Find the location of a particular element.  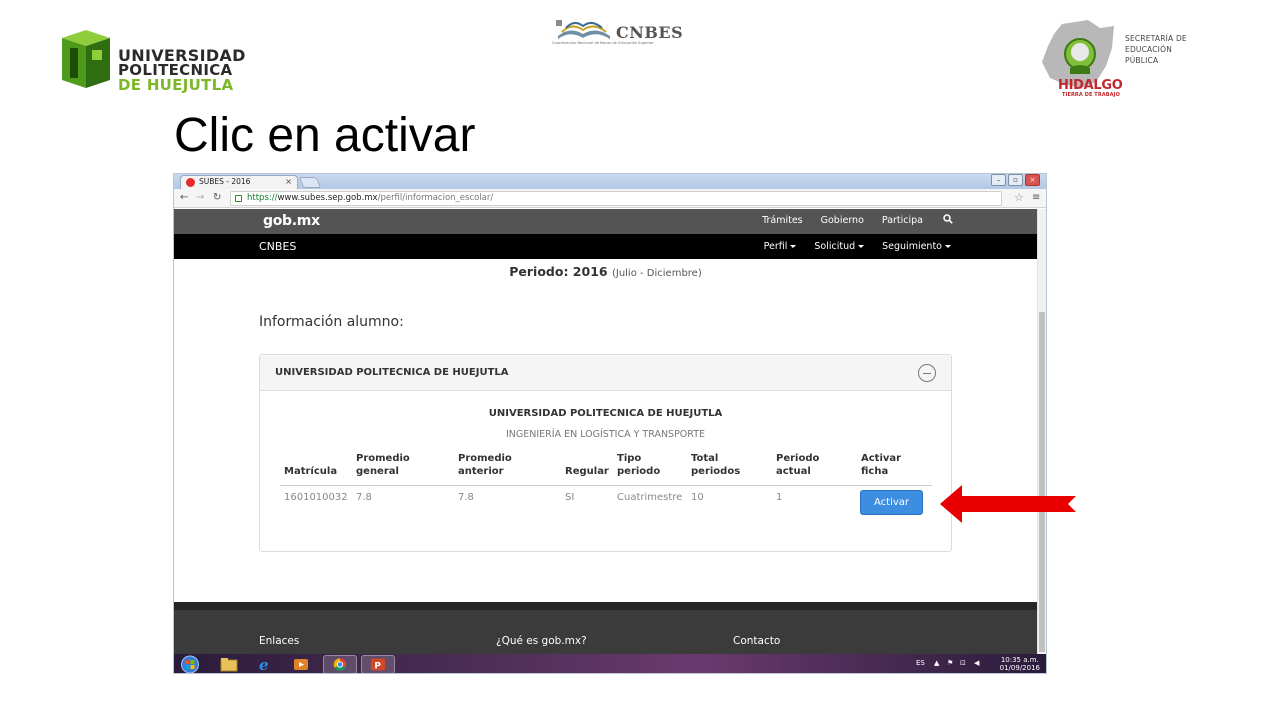

footer-link-que-es: ¿Qué es gob.mx? is located at coordinates (541, 641).